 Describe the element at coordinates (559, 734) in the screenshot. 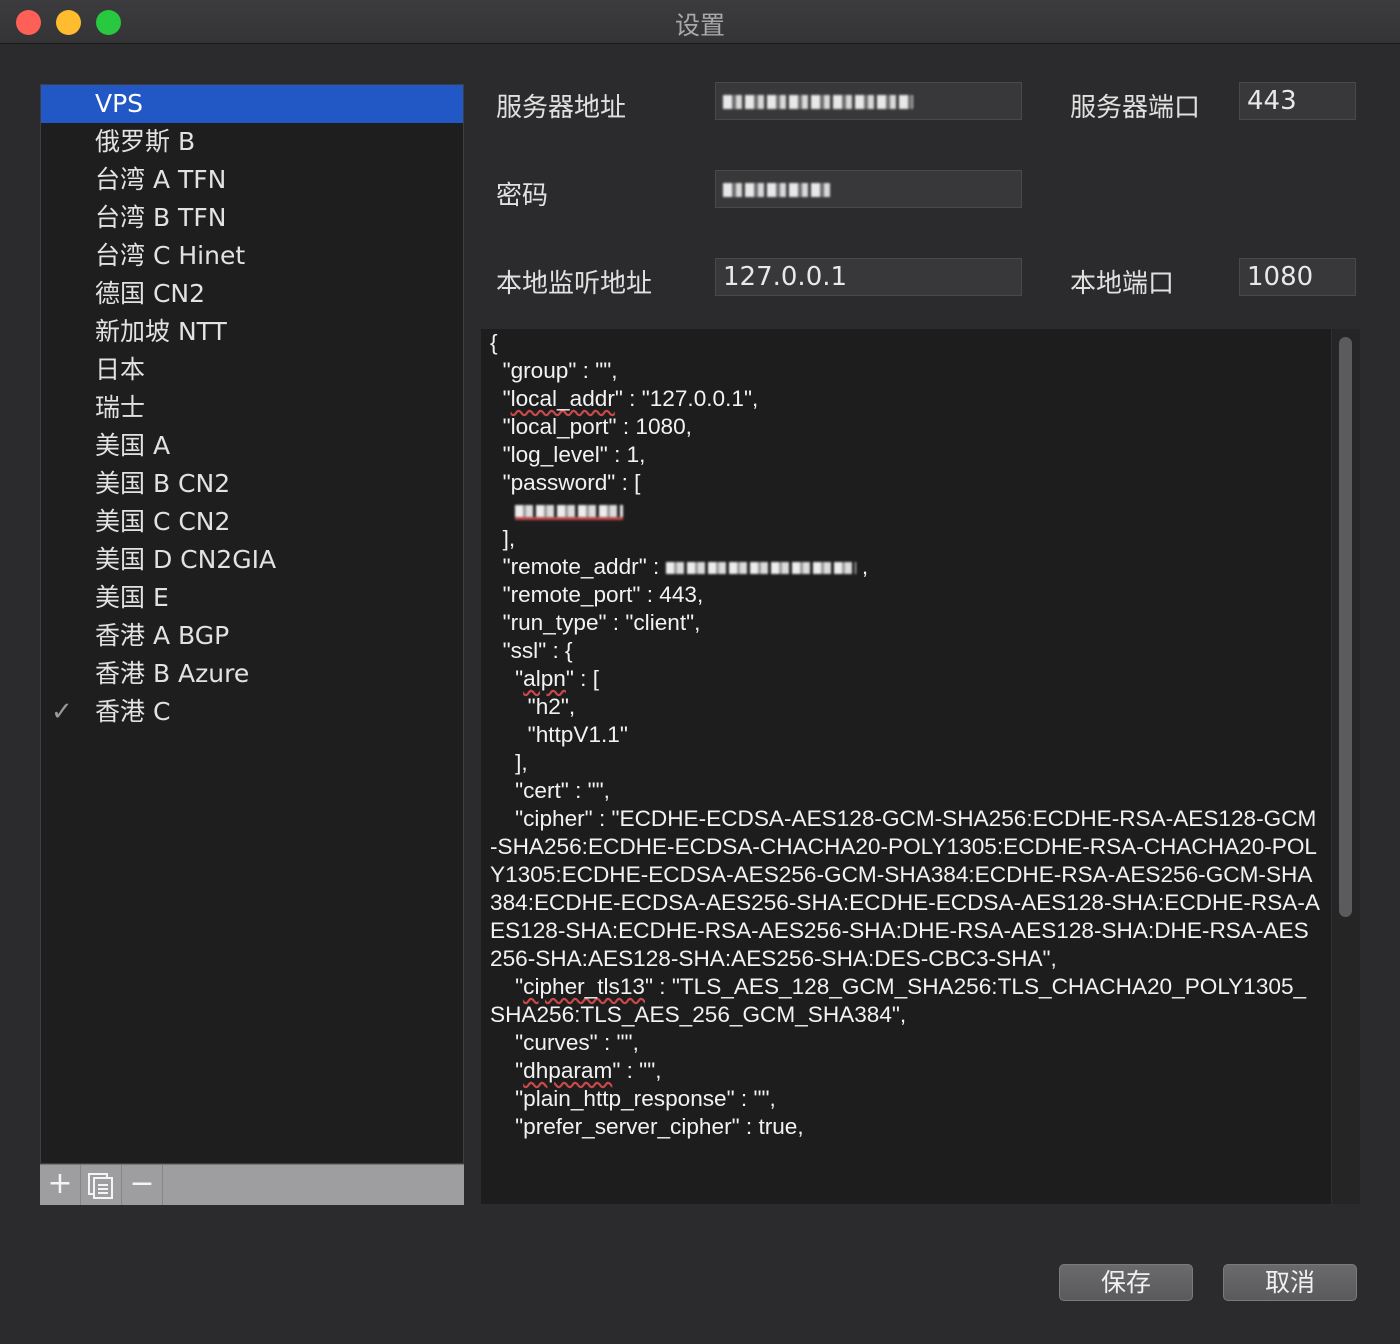

I see `config-line: "httpV1.1"` at that location.